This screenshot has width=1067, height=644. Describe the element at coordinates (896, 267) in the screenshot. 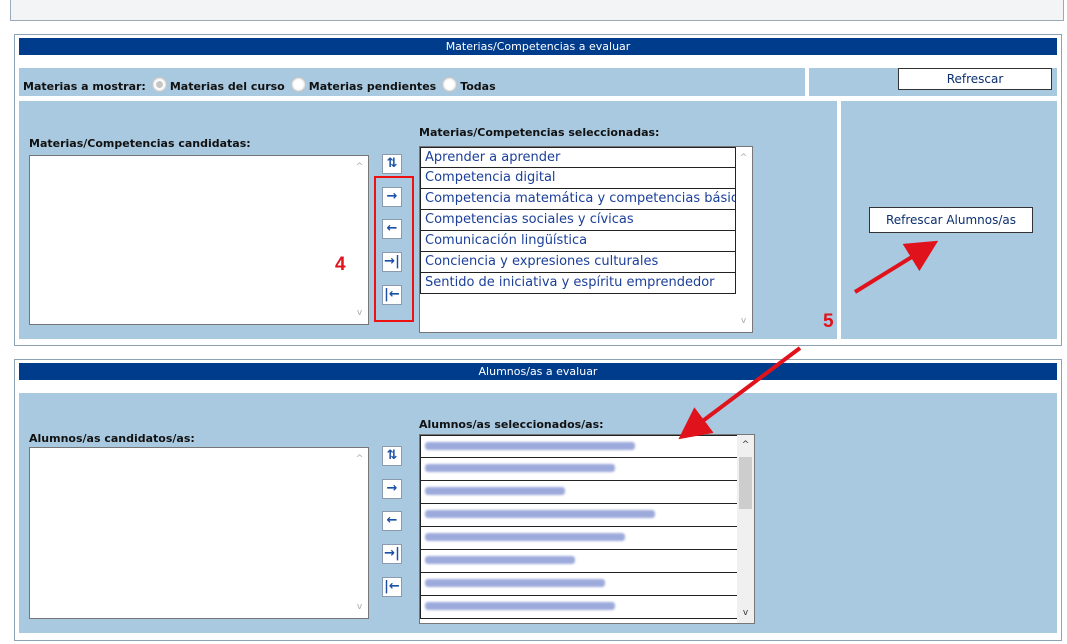

I see `arrow-to-refrescar-alumnos` at that location.